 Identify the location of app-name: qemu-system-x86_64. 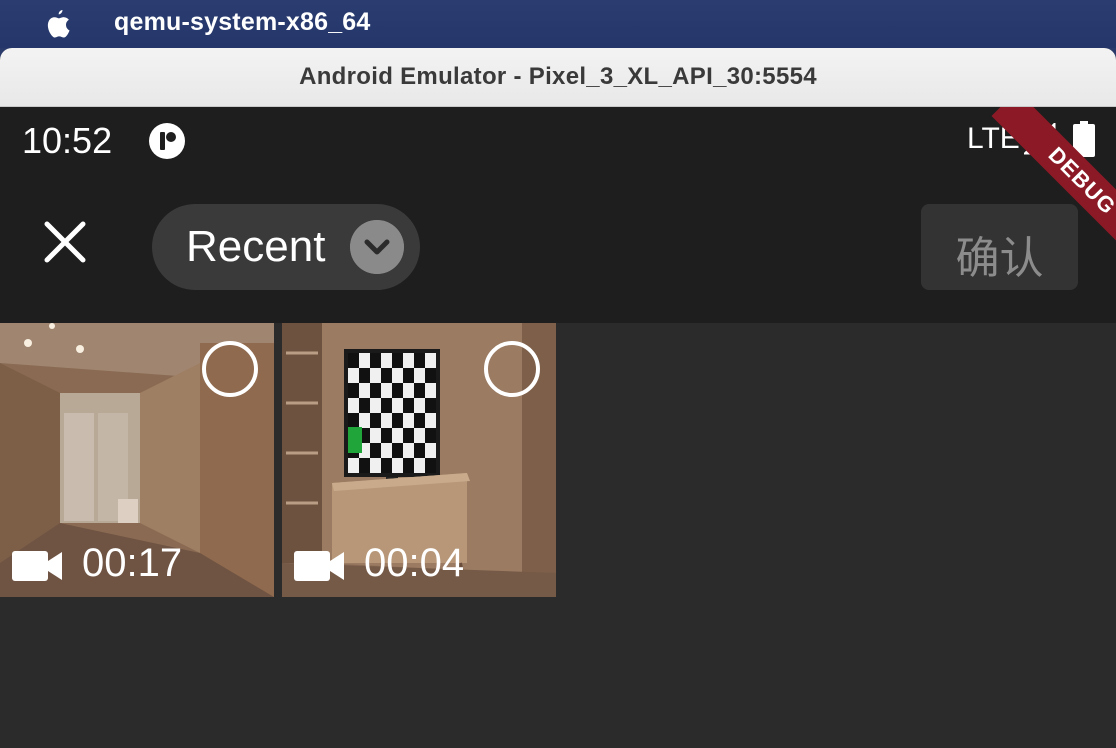
(242, 22).